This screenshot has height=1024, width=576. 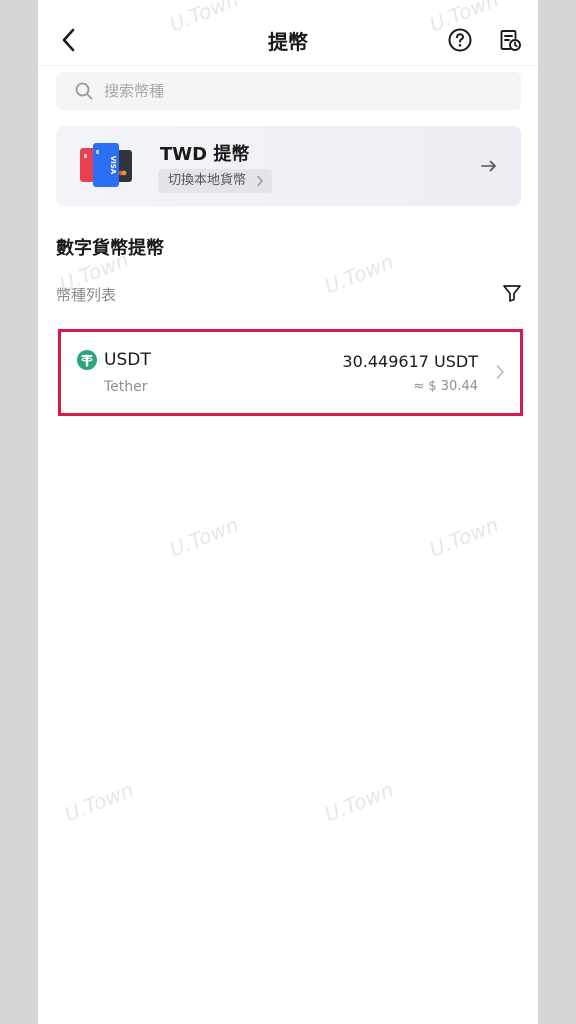 What do you see at coordinates (207, 180) in the screenshot?
I see `switch-currency-label: 切換本地貨幣` at bounding box center [207, 180].